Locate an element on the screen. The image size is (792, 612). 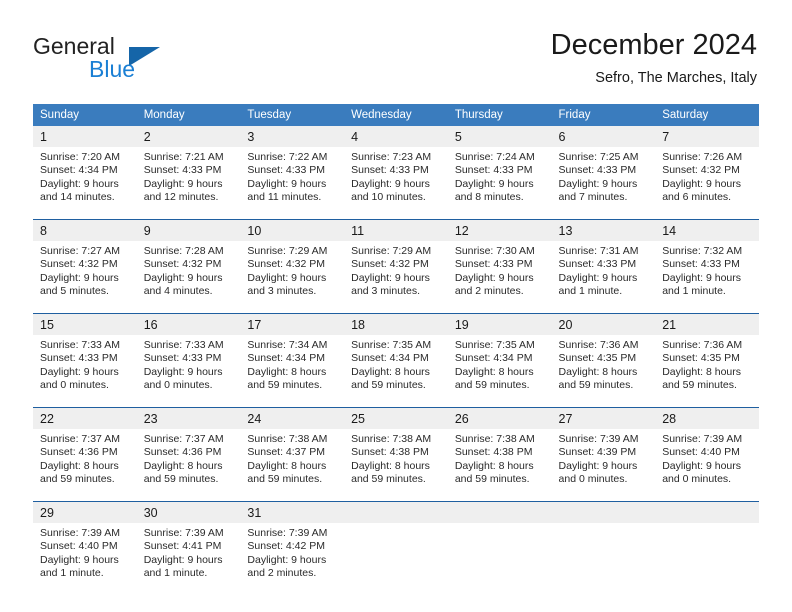
day-number: 17 is located at coordinates (292, 324).